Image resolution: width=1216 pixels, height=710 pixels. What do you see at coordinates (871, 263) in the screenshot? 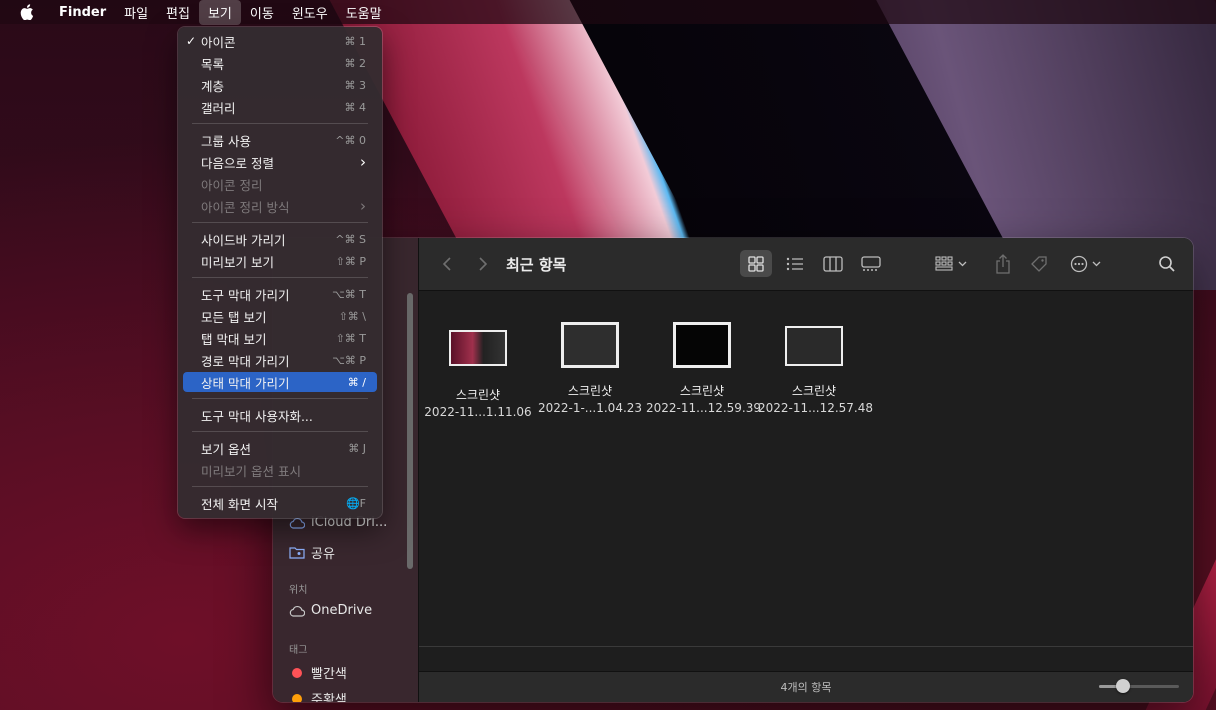
I see `gallery-view-icon` at bounding box center [871, 263].